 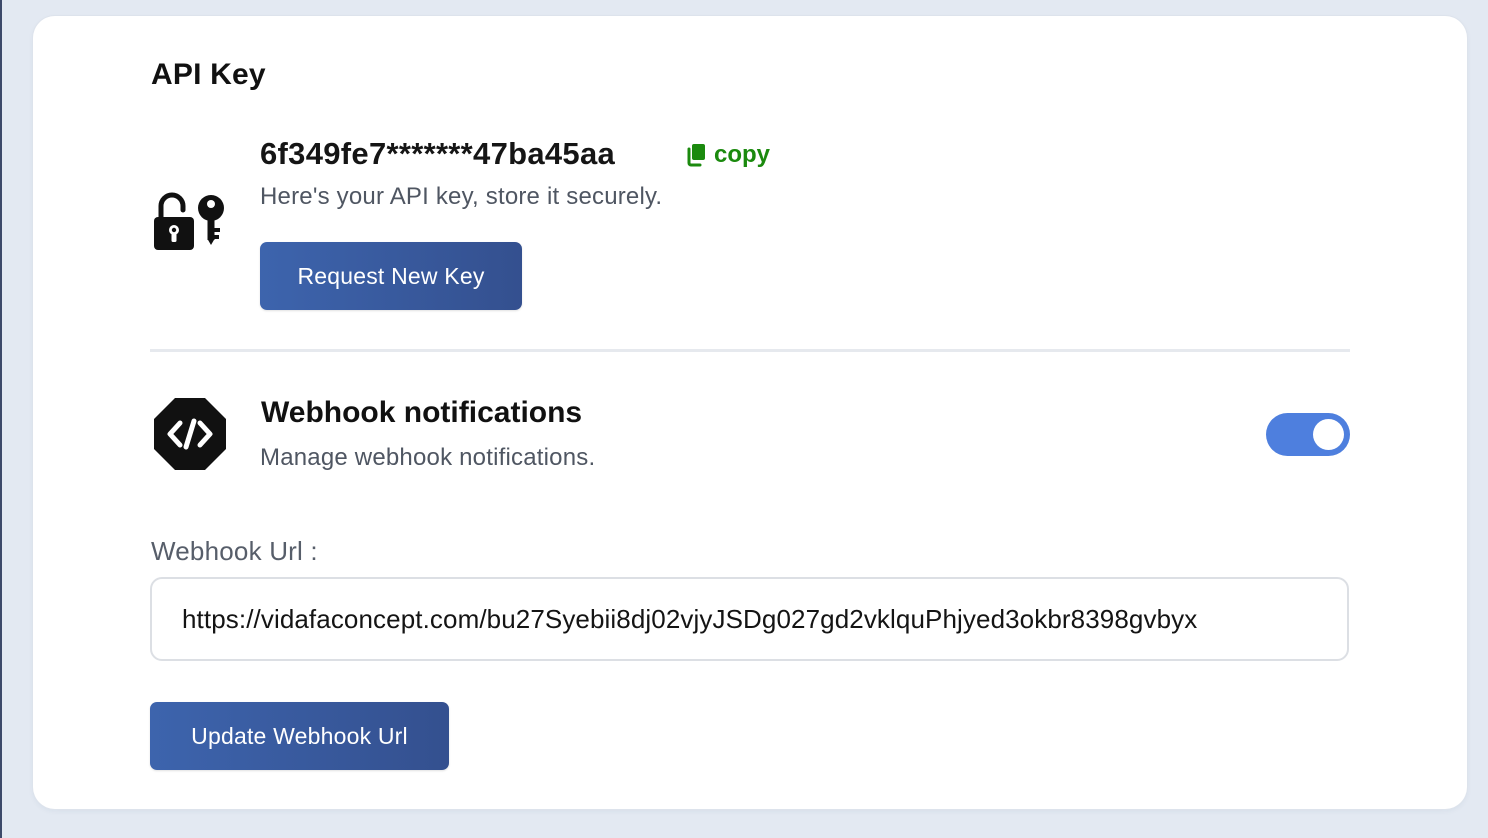 I want to click on copy-label: copy, so click(x=742, y=154).